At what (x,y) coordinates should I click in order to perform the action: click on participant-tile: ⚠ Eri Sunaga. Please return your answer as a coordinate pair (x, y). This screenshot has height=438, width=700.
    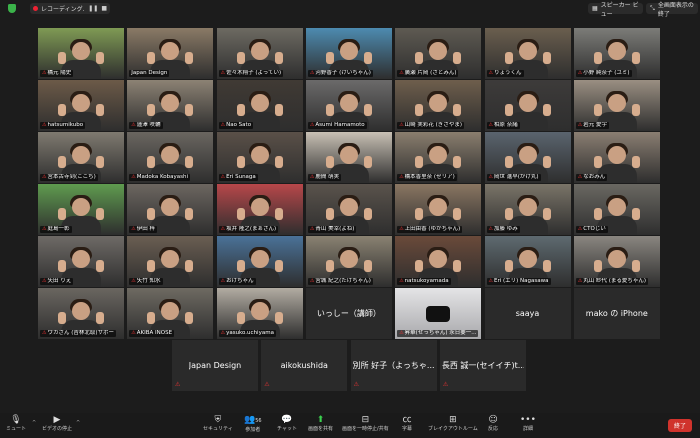
    Looking at the image, I should click on (259, 157).